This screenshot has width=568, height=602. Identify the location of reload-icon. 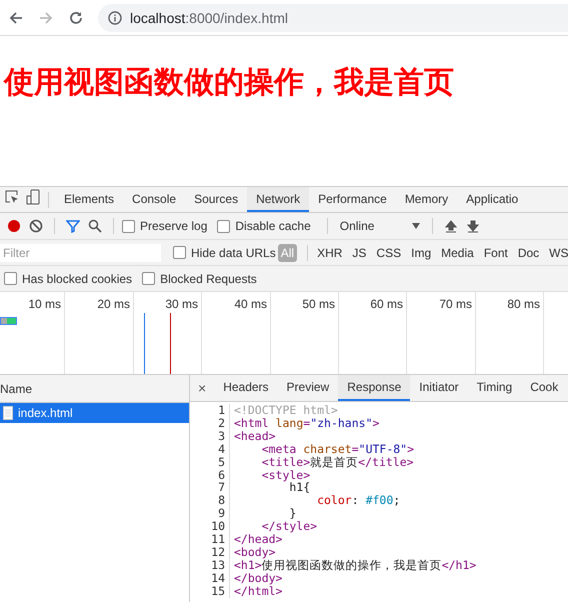
(76, 18).